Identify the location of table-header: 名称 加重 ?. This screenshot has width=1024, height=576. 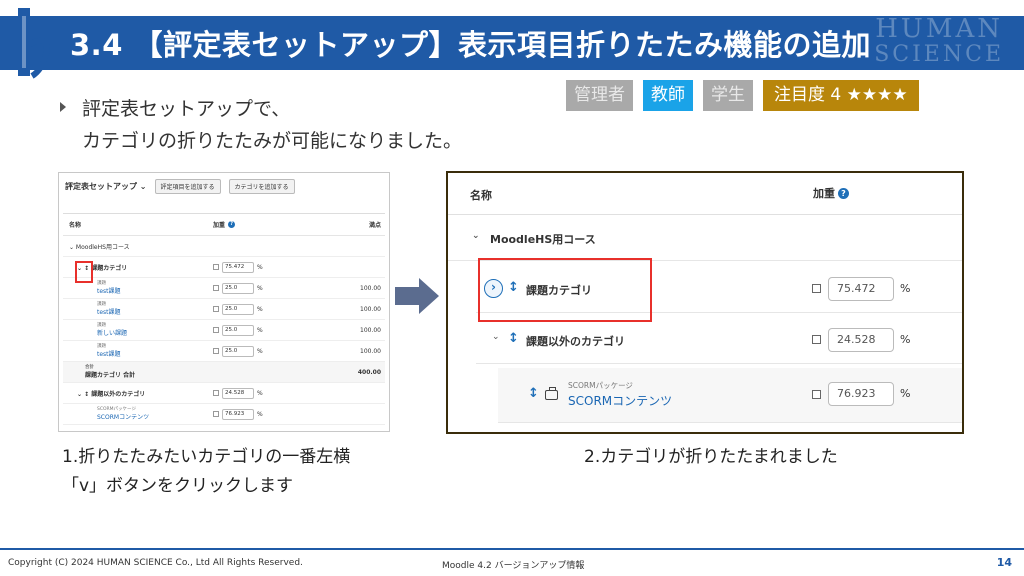
(705, 194).